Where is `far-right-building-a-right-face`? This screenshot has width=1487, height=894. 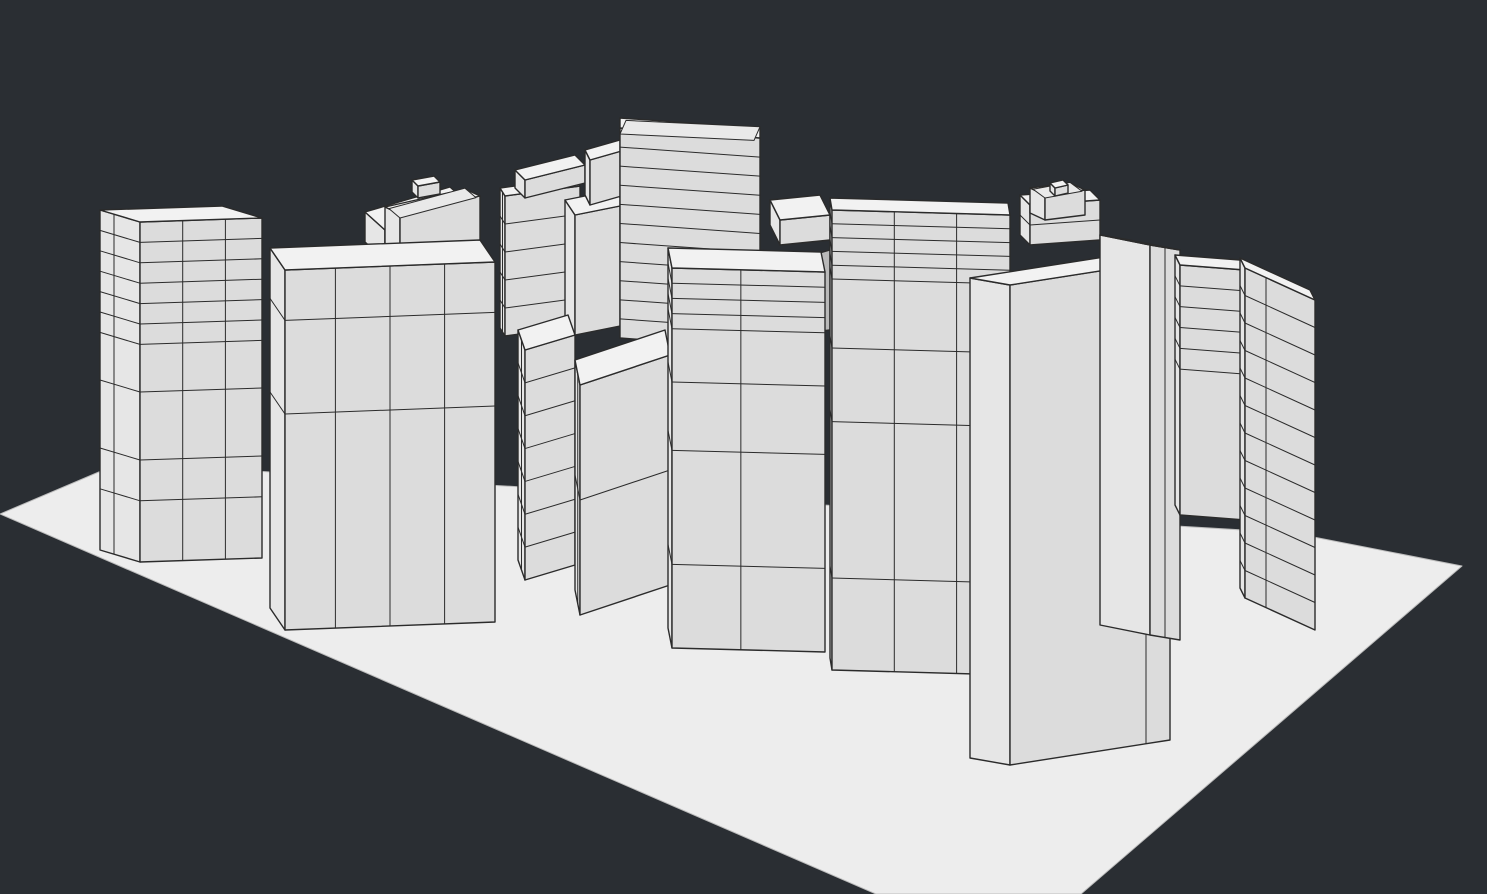 far-right-building-a-right-face is located at coordinates (1212, 392).